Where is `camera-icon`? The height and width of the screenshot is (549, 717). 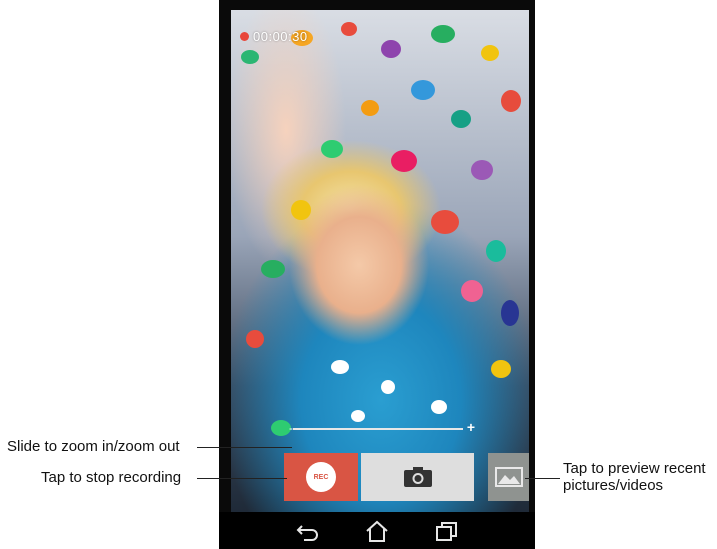
camera-icon is located at coordinates (417, 477).